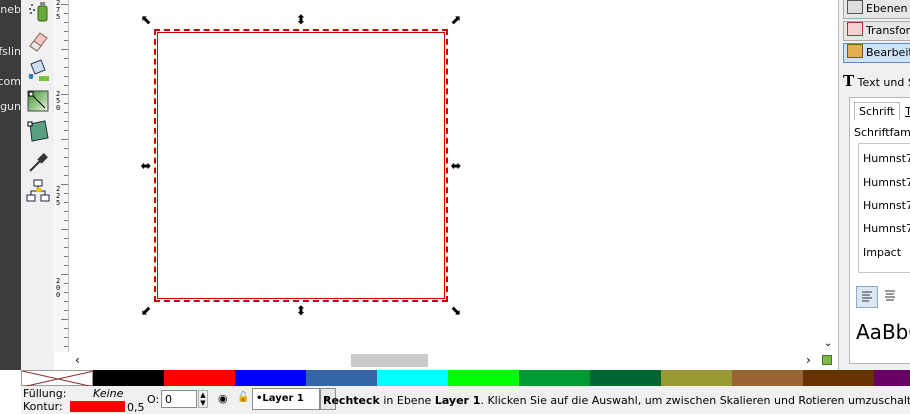 This screenshot has height=414, width=910. I want to click on toolbox, so click(37, 185).